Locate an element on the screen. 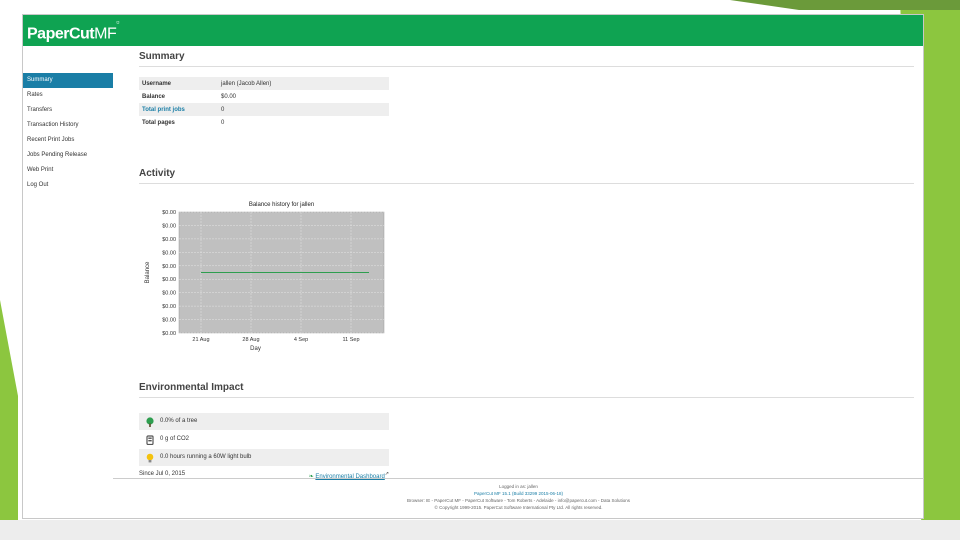  tree-impact-text: 0.0% of a tree is located at coordinates (179, 421).